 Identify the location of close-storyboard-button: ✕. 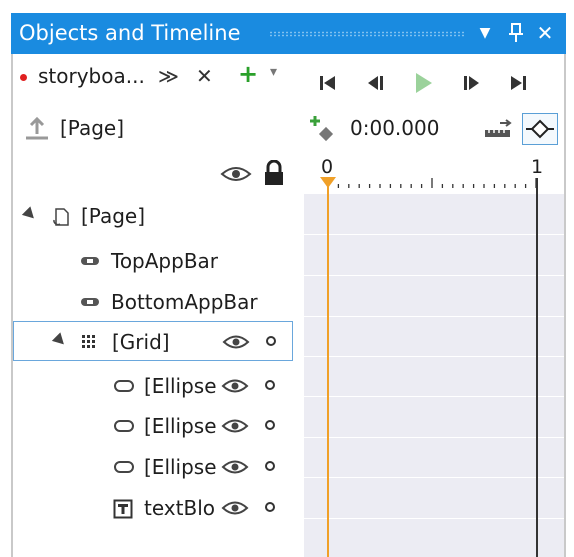
(204, 76).